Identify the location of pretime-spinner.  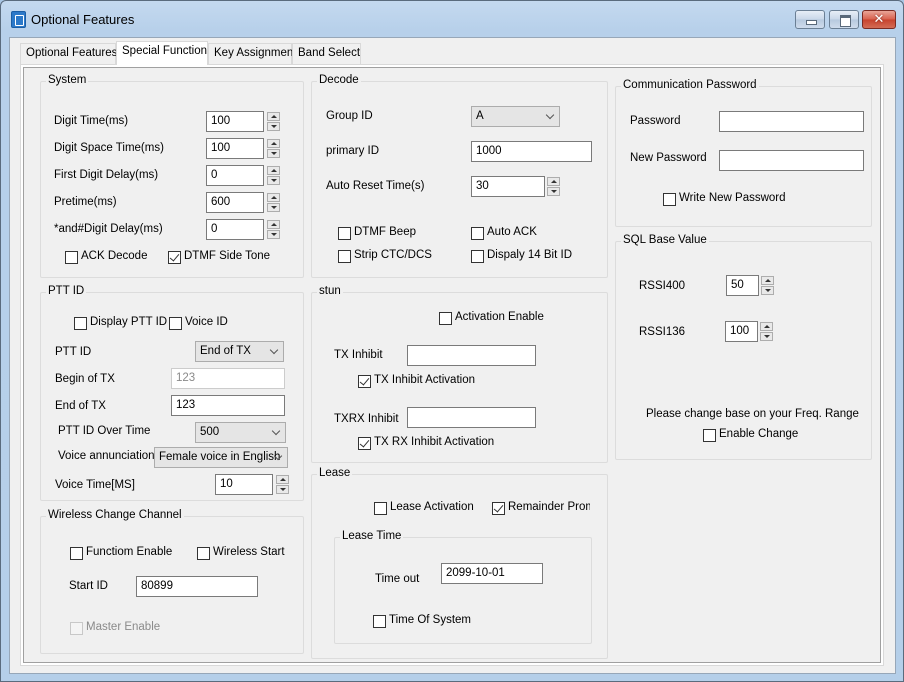
(273, 203).